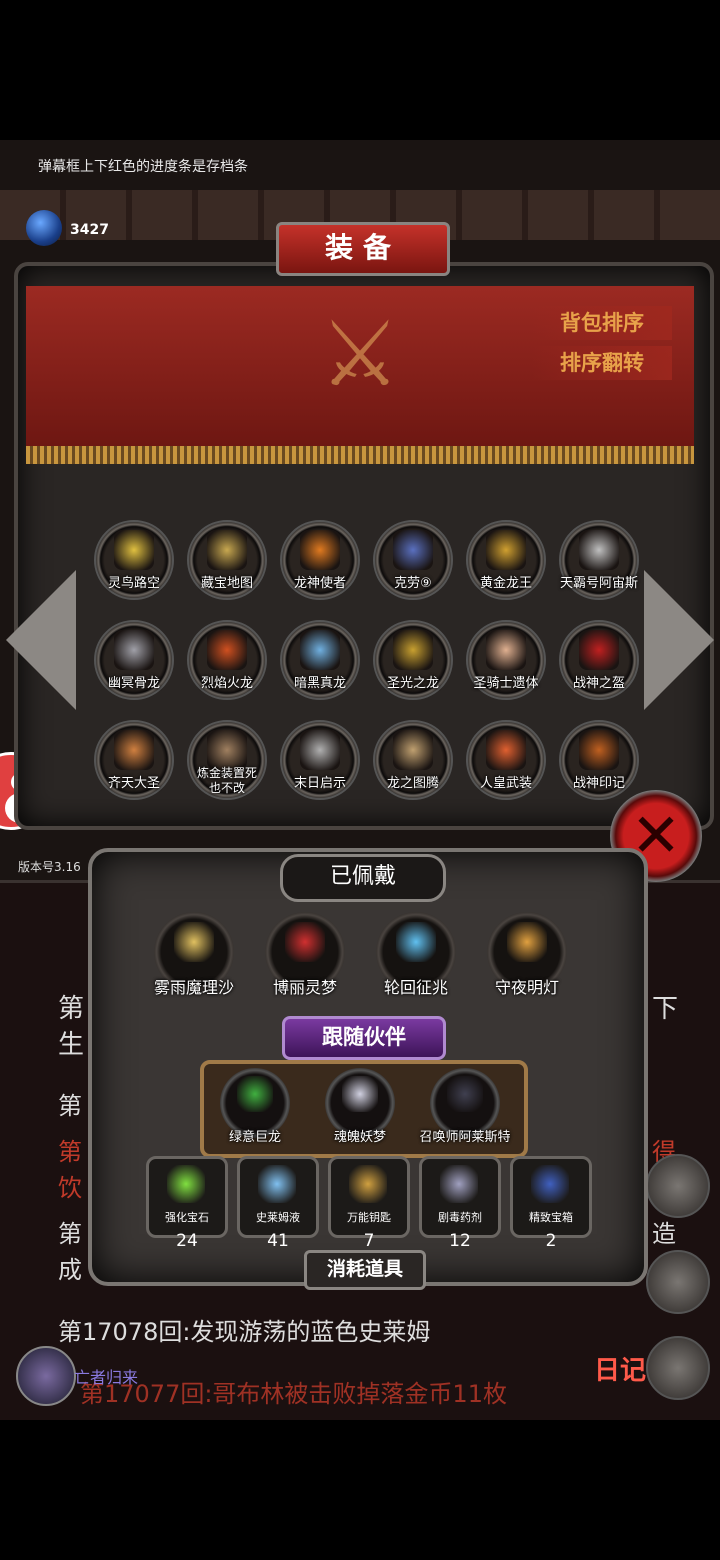 Image resolution: width=720 pixels, height=1560 pixels. I want to click on equipment-label: 克劳⑨, so click(413, 583).